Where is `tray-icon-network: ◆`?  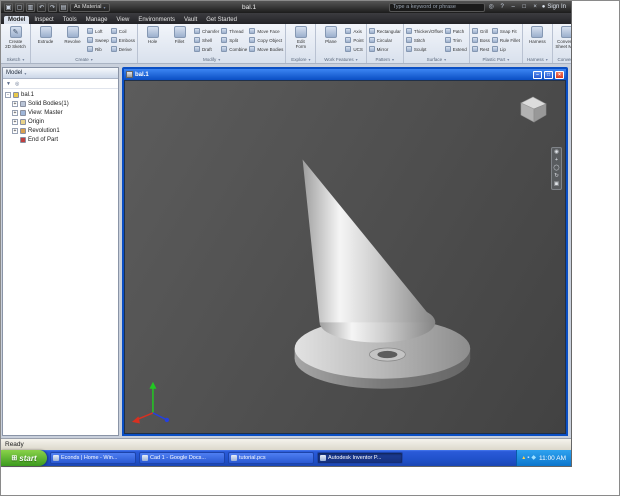
tray-icon-network: ◆ is located at coordinates (533, 458).